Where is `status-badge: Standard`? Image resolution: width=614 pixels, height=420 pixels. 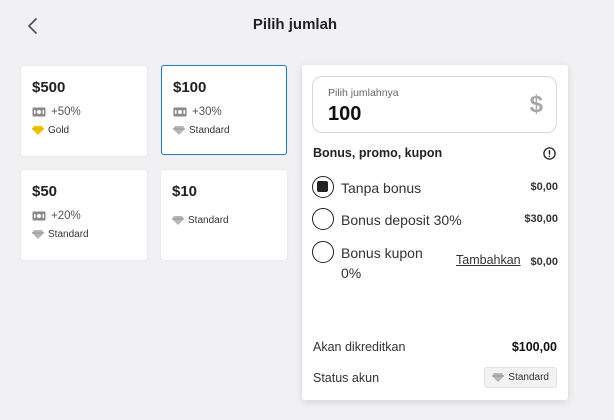 status-badge: Standard is located at coordinates (520, 377).